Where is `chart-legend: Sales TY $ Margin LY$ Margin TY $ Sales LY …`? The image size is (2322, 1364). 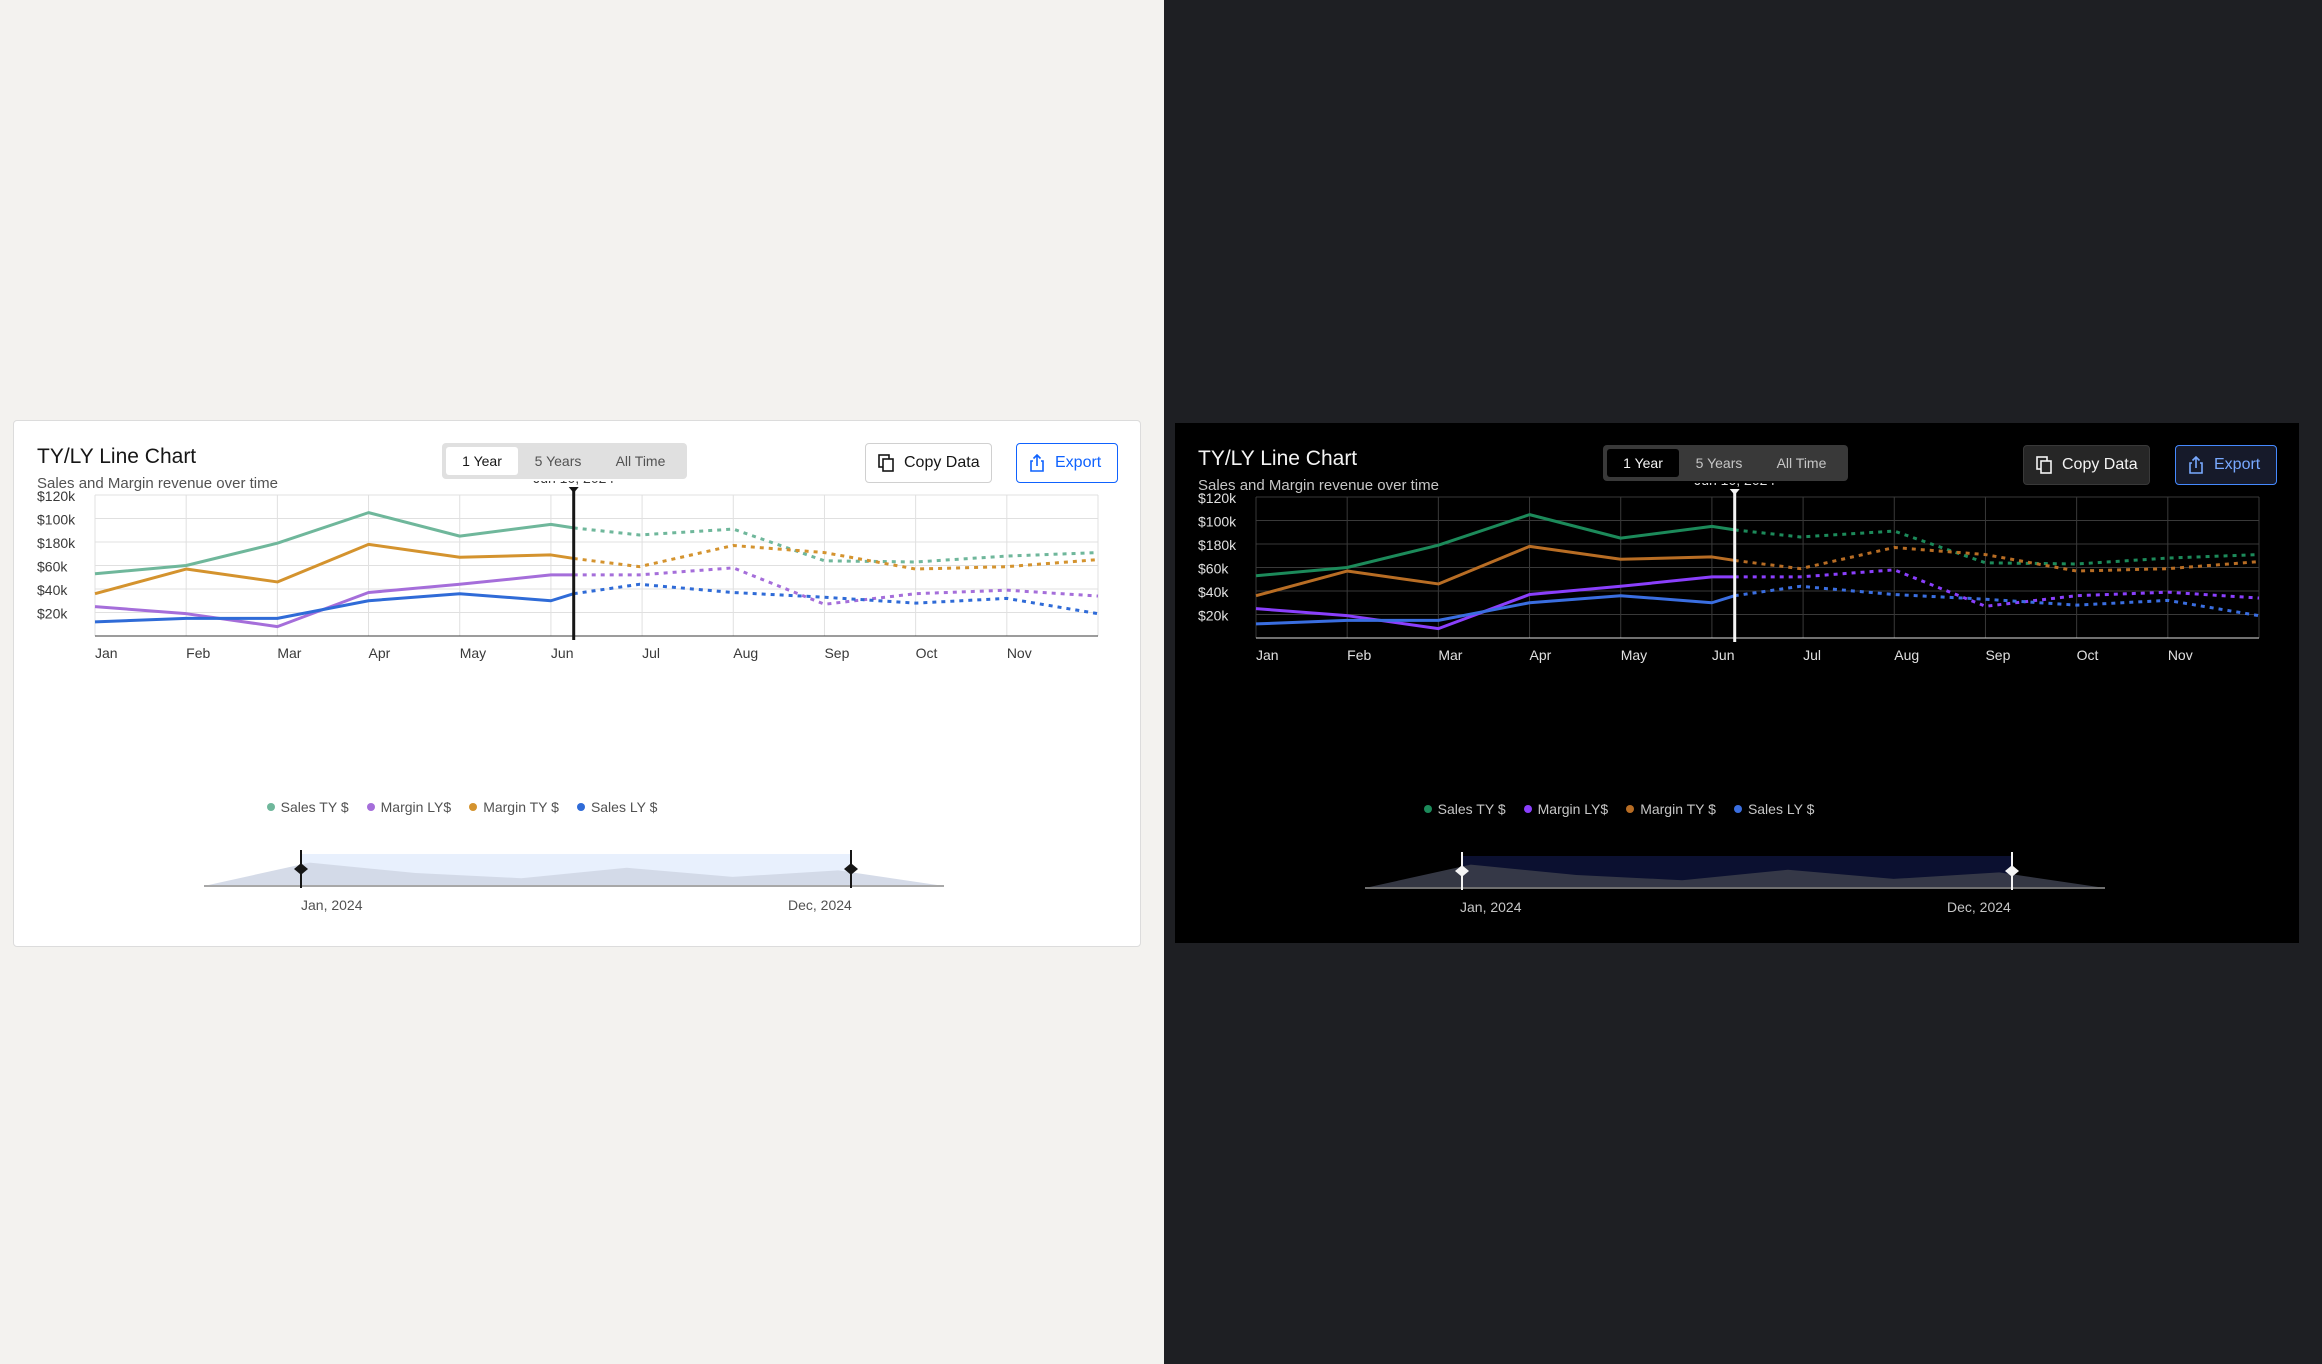 chart-legend: Sales TY $ Margin LY$ Margin TY $ Sales LY … is located at coordinates (1619, 809).